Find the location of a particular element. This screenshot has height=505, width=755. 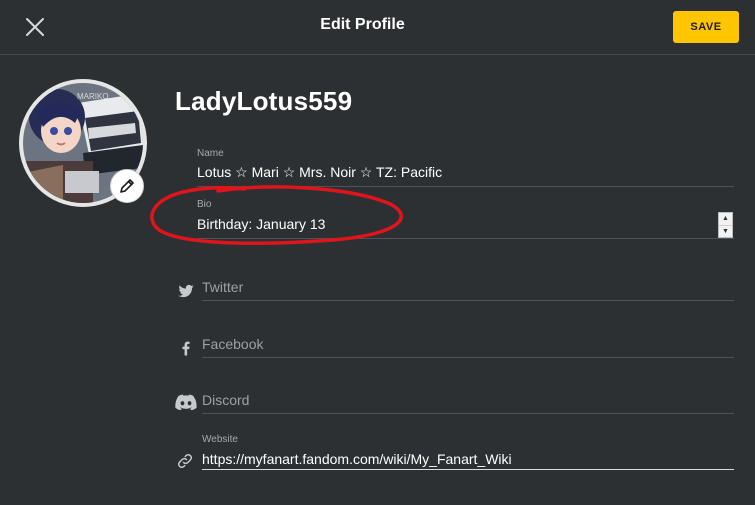

name-label: Name is located at coordinates (210, 153).